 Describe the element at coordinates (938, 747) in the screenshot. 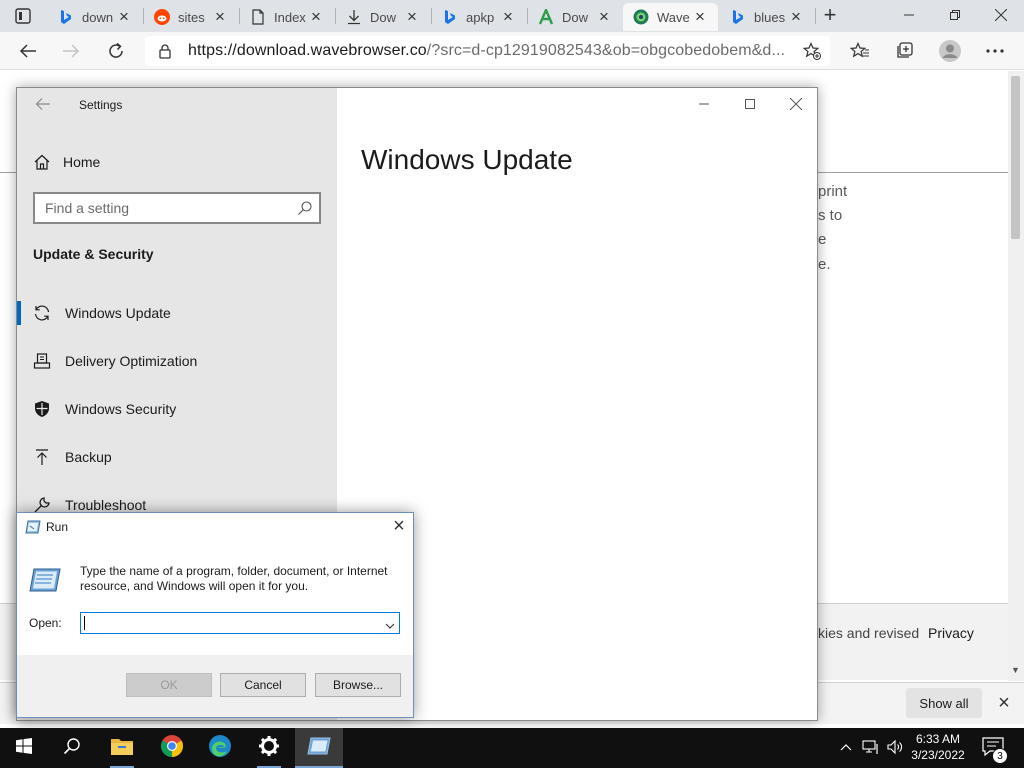

I see `system-clock: 6:33 AM 3/23/2022` at that location.